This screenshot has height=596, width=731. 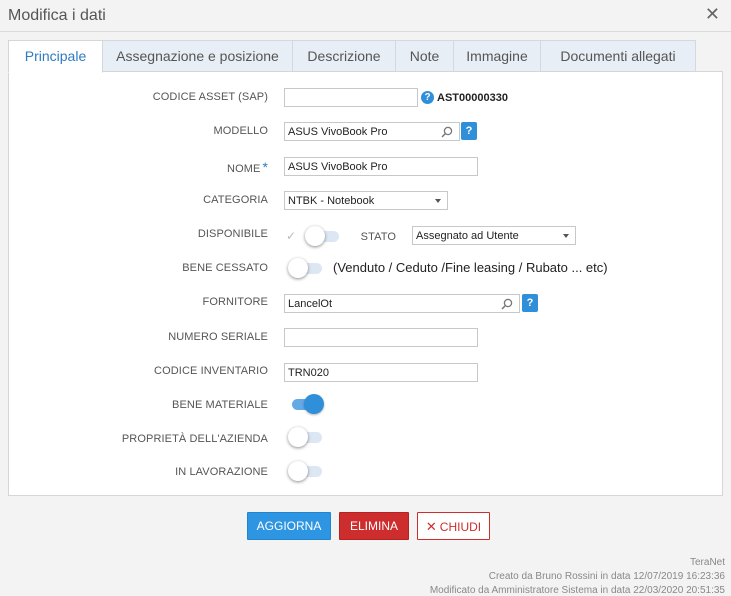 What do you see at coordinates (381, 166) in the screenshot?
I see `nome-input` at bounding box center [381, 166].